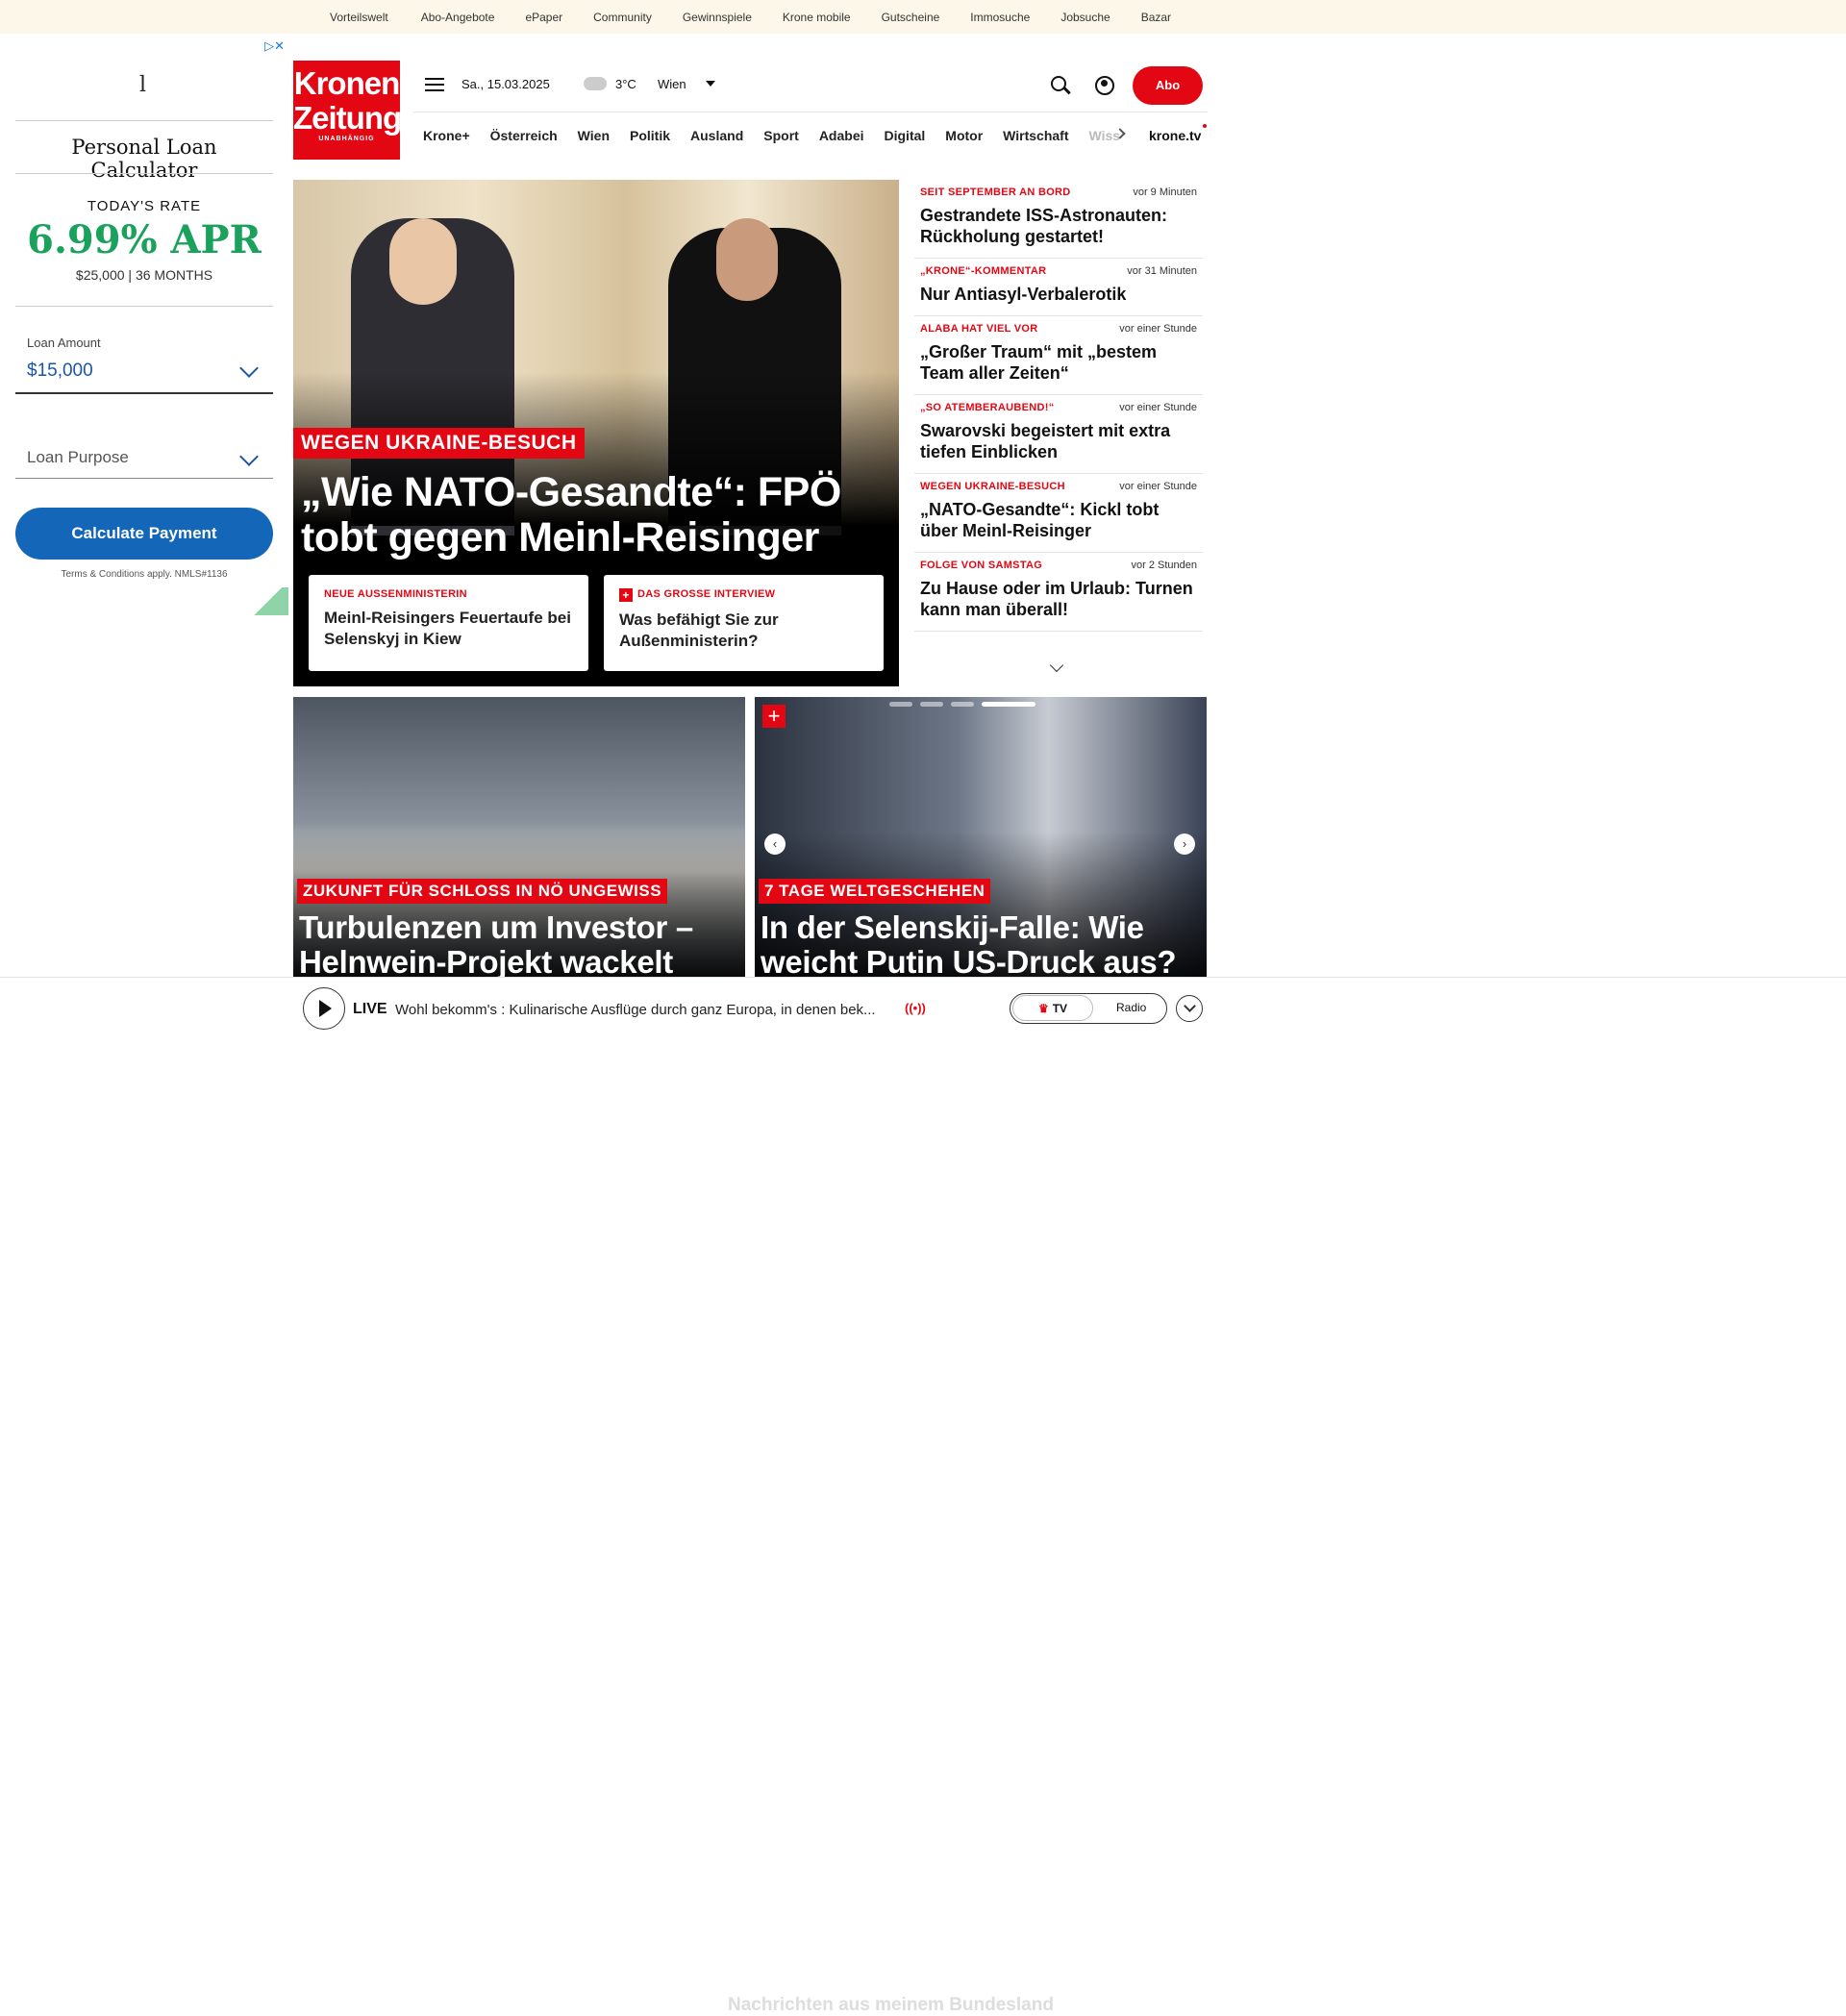 This screenshot has height=2016, width=1846. I want to click on current-date: Sa., 15.03.2025, so click(506, 84).